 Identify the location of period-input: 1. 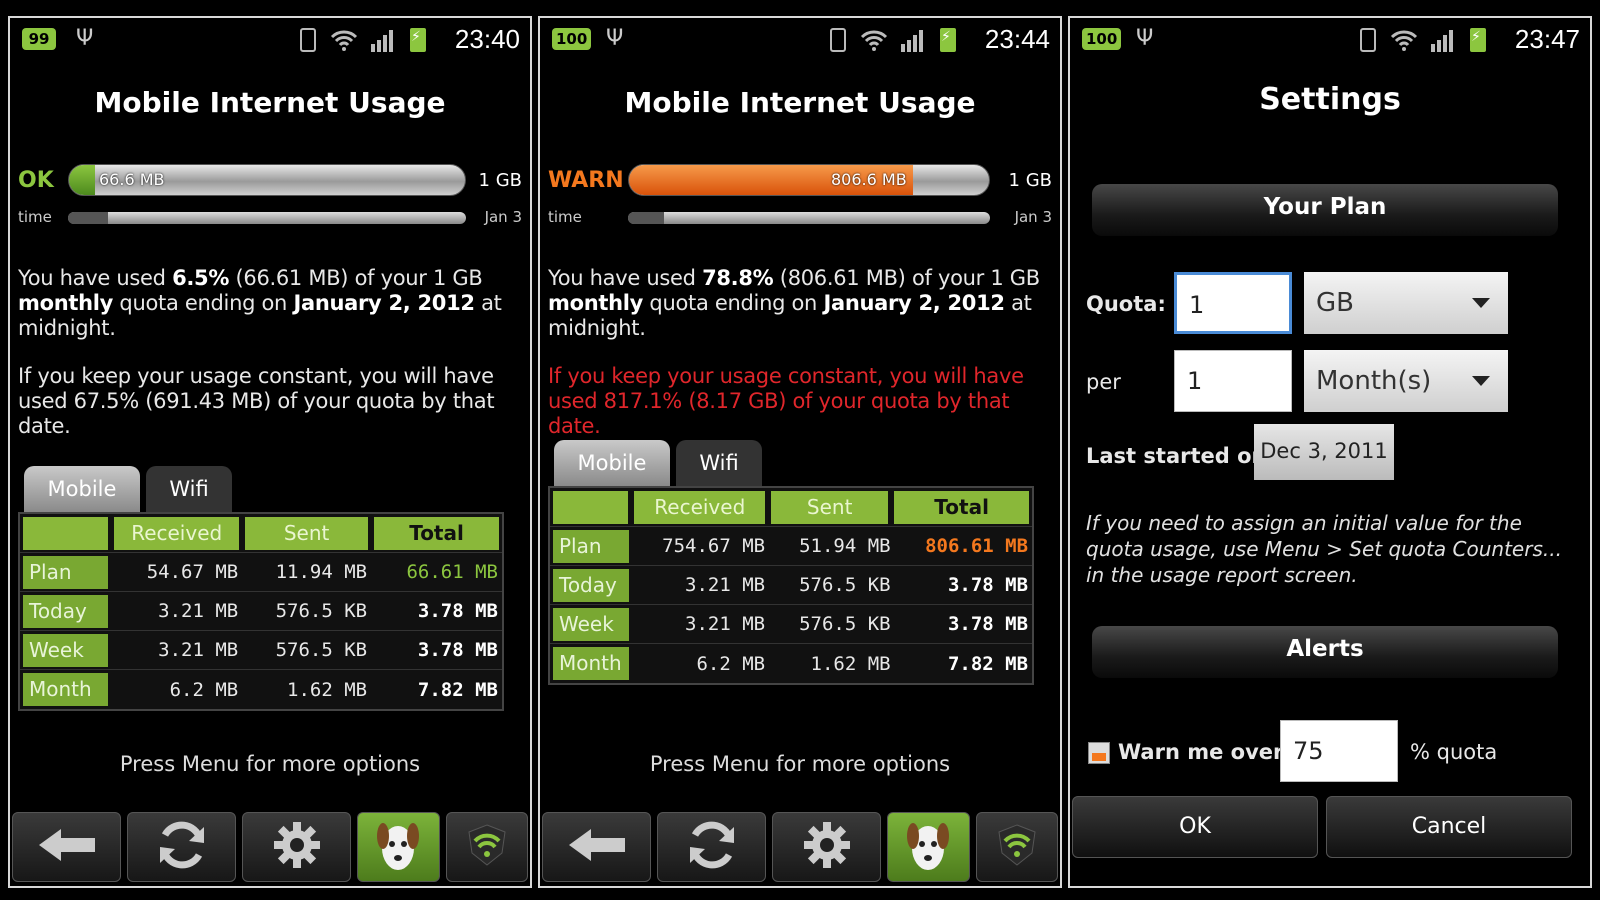
(1233, 381).